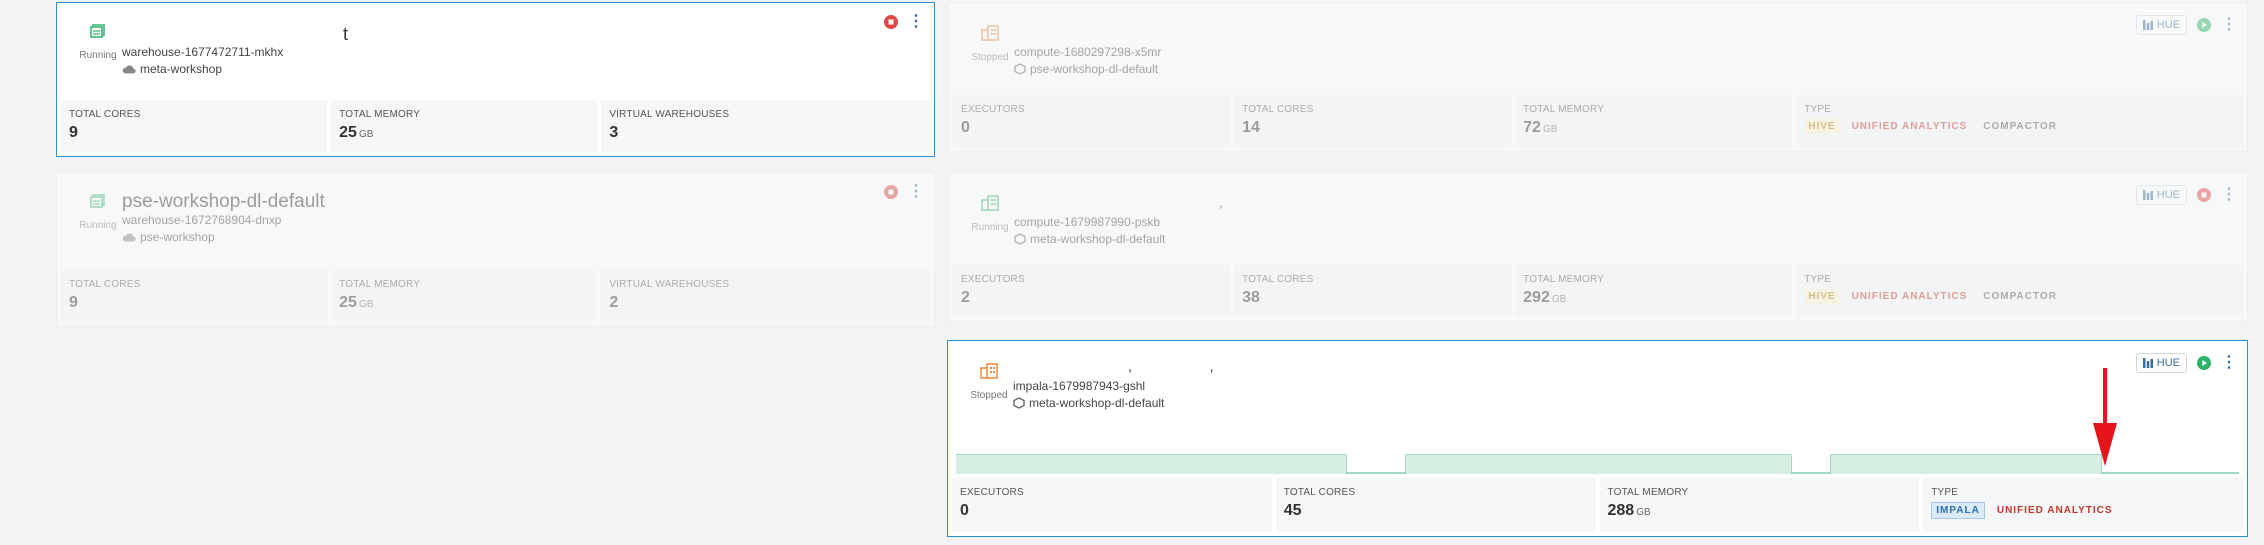 The image size is (2264, 545). I want to click on metric-total-memory: TOTAL MEMORY 288 GB, so click(1759, 505).